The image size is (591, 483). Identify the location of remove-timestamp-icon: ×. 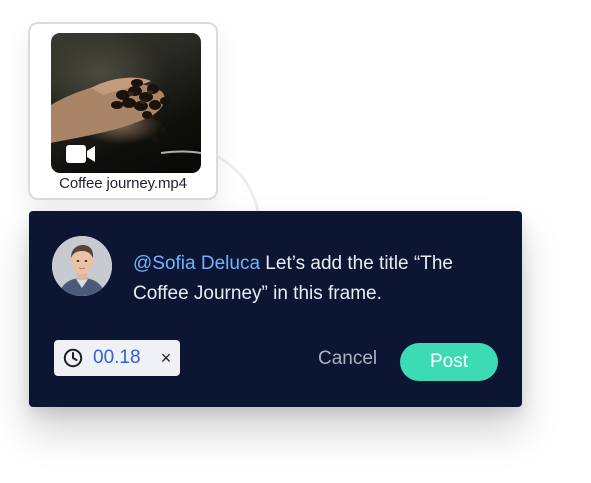
(166, 358).